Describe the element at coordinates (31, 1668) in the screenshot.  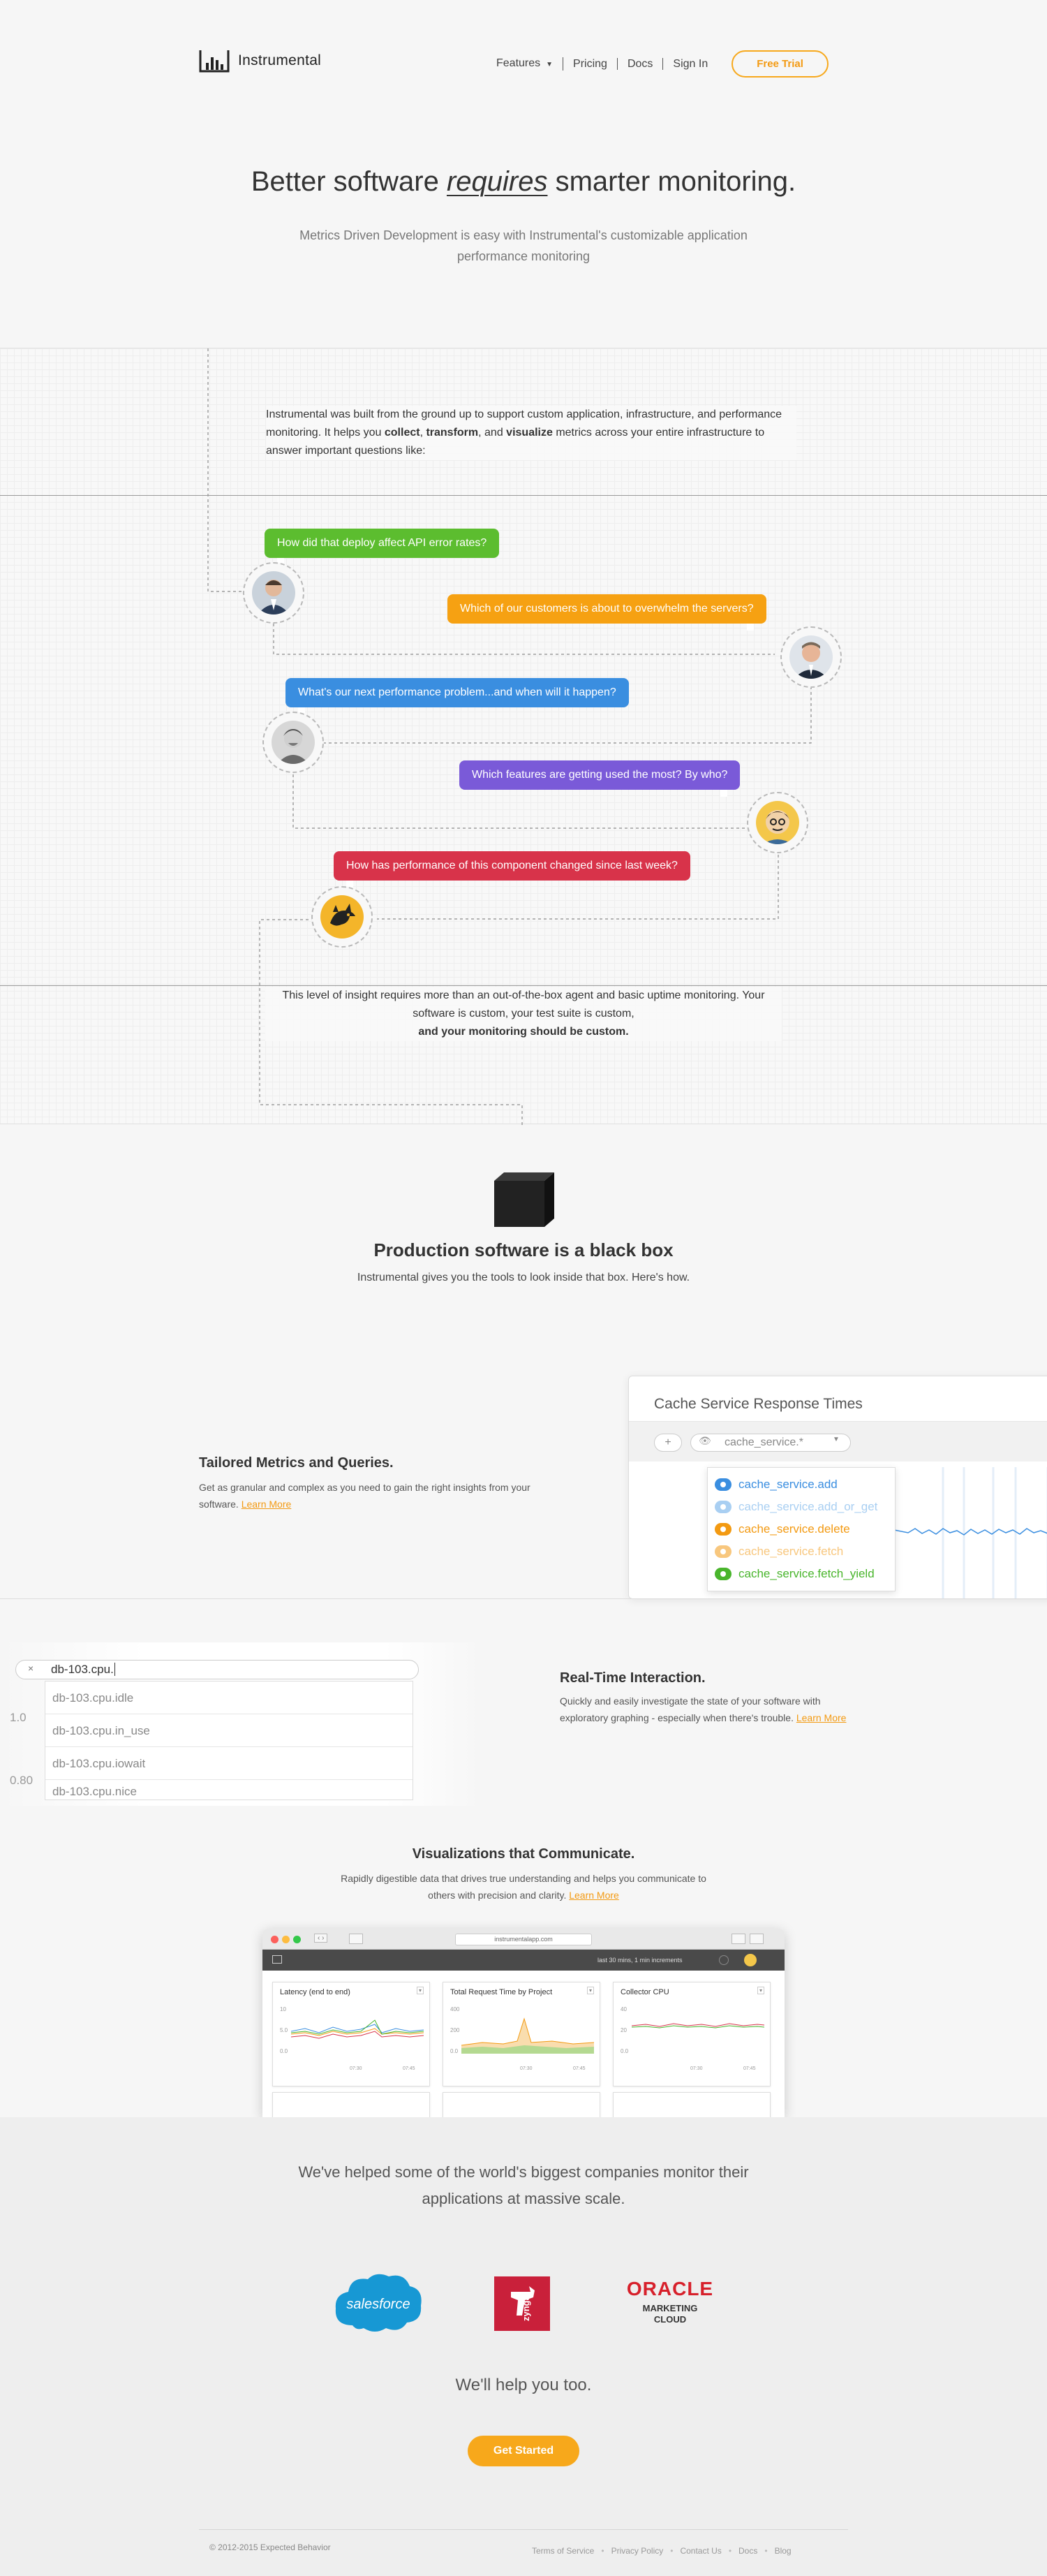
I see `clear-icon: ×` at that location.